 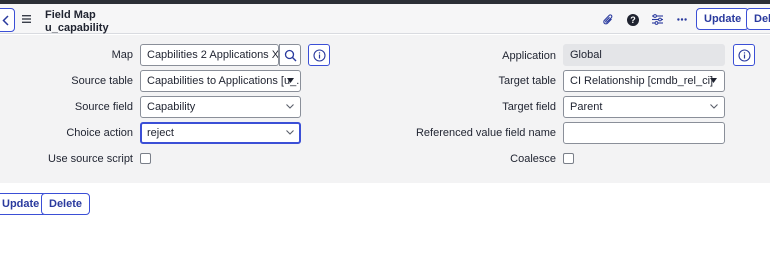 I want to click on target-field-label: Target field, so click(x=529, y=107).